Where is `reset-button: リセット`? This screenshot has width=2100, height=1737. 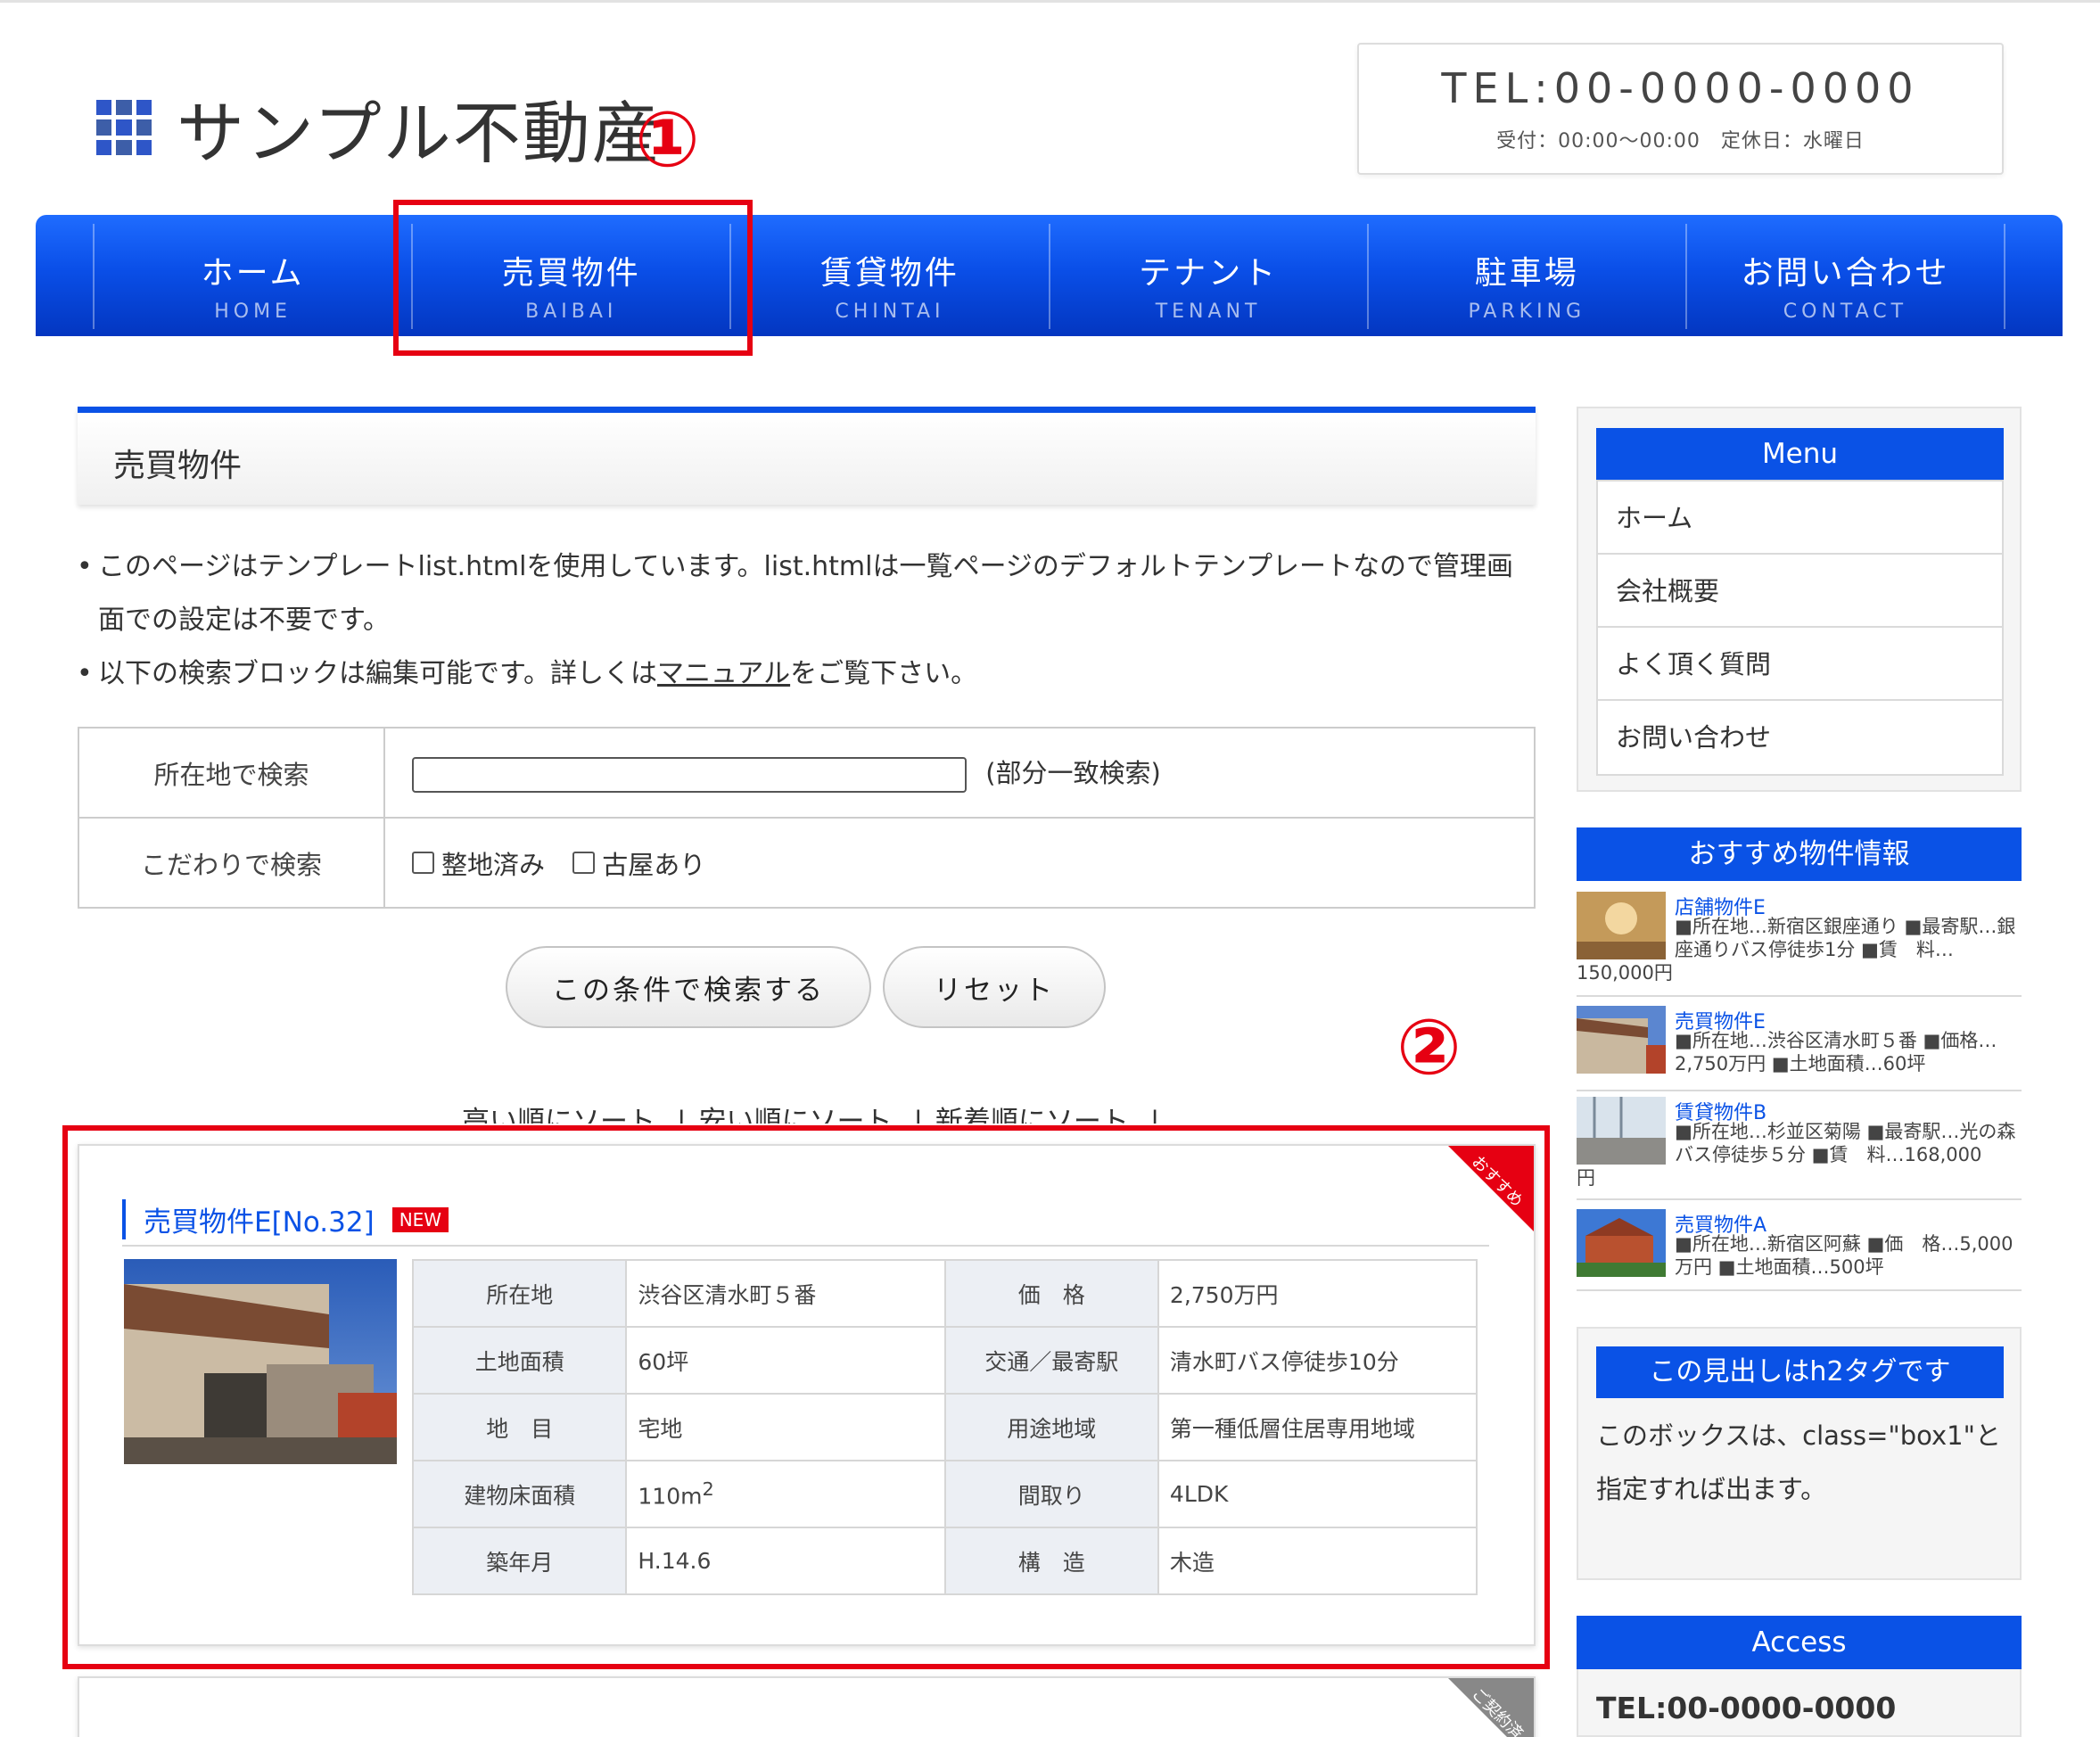 reset-button: リセット is located at coordinates (995, 987).